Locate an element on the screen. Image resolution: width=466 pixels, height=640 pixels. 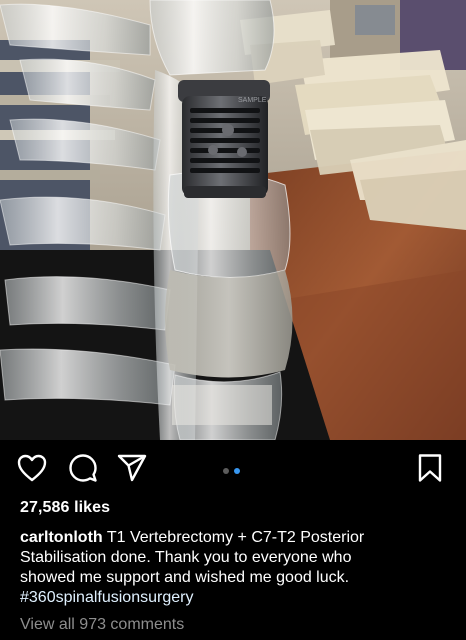
paper-plane-icon is located at coordinates (132, 468).